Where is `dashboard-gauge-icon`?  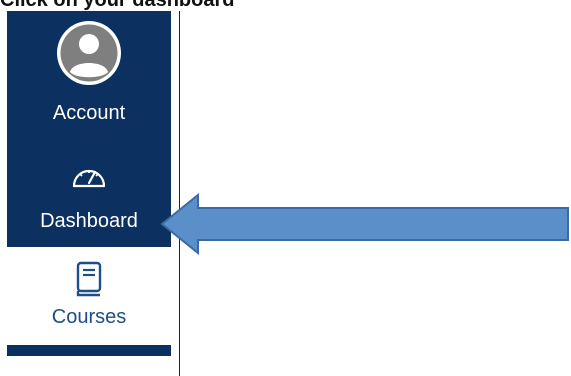 dashboard-gauge-icon is located at coordinates (89, 178).